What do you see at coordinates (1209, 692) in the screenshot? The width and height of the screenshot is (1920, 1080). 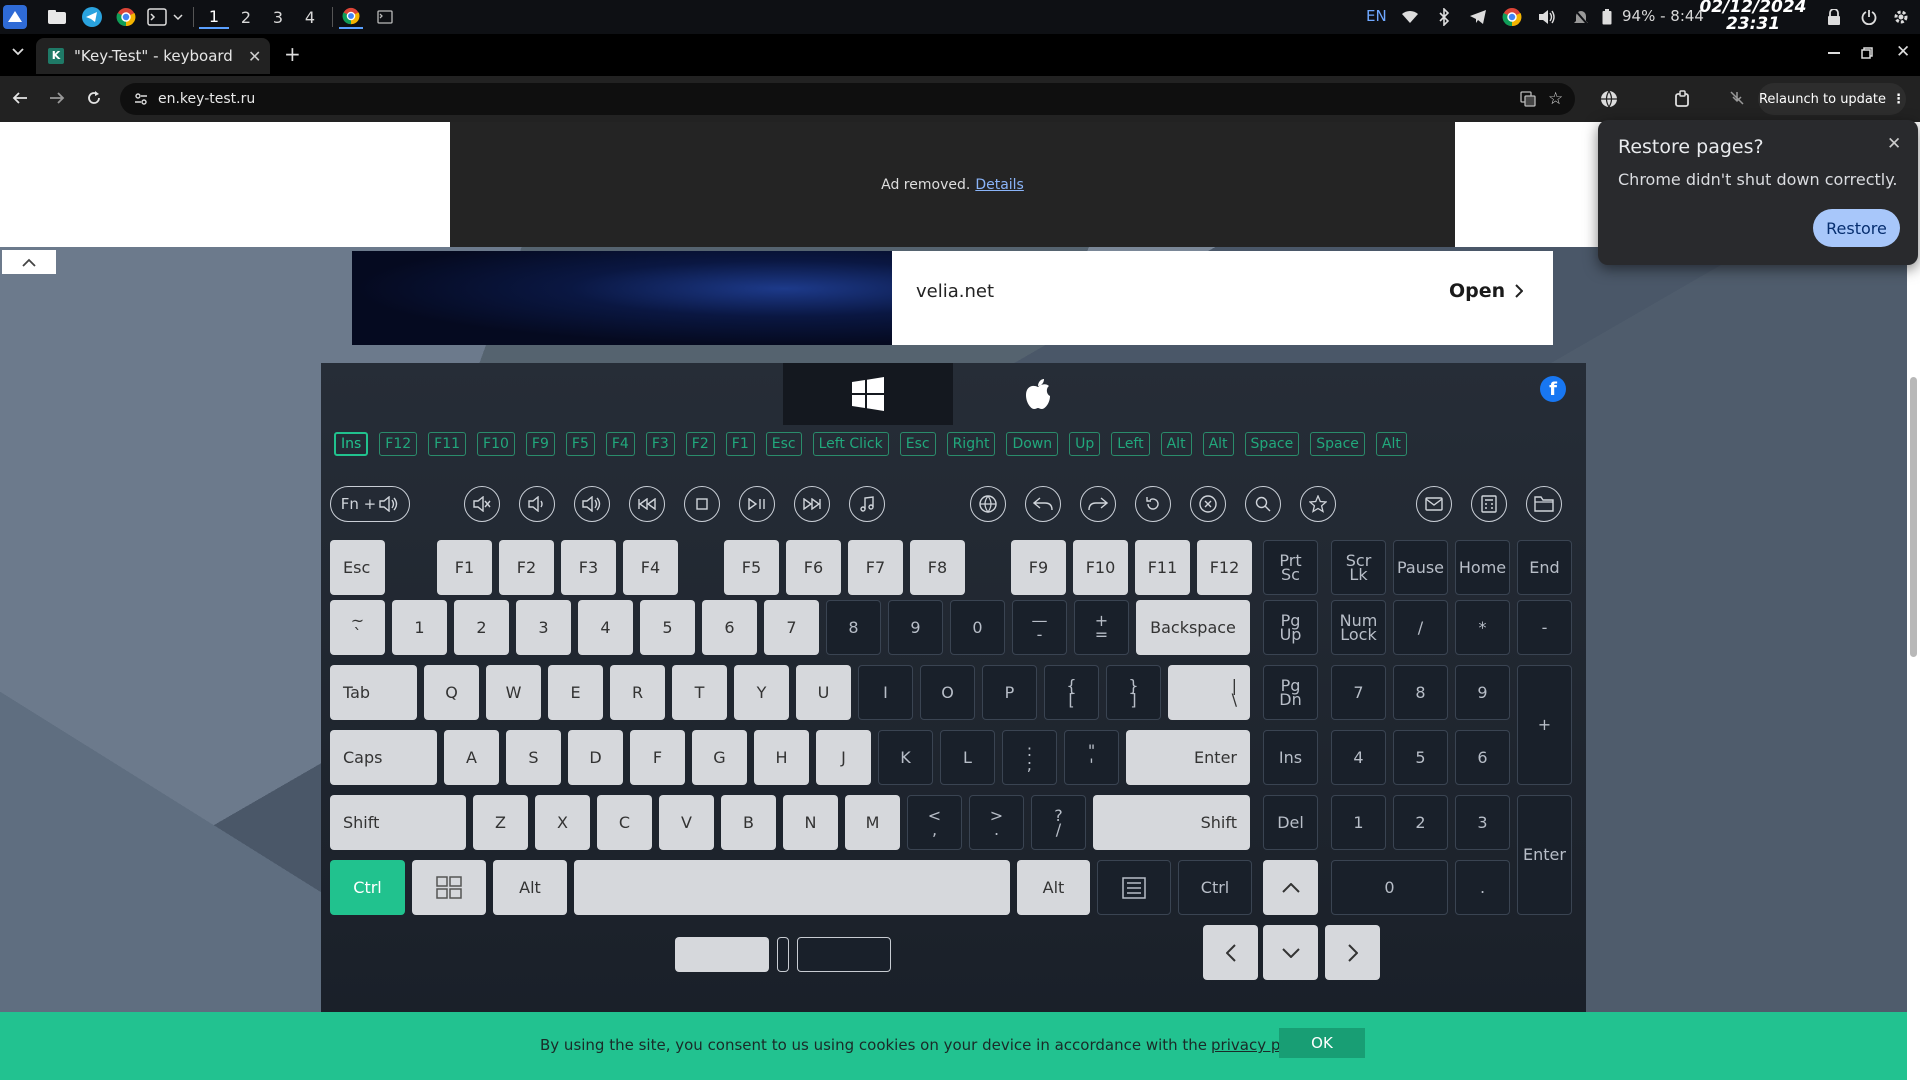 I see `key-backslash: | \` at bounding box center [1209, 692].